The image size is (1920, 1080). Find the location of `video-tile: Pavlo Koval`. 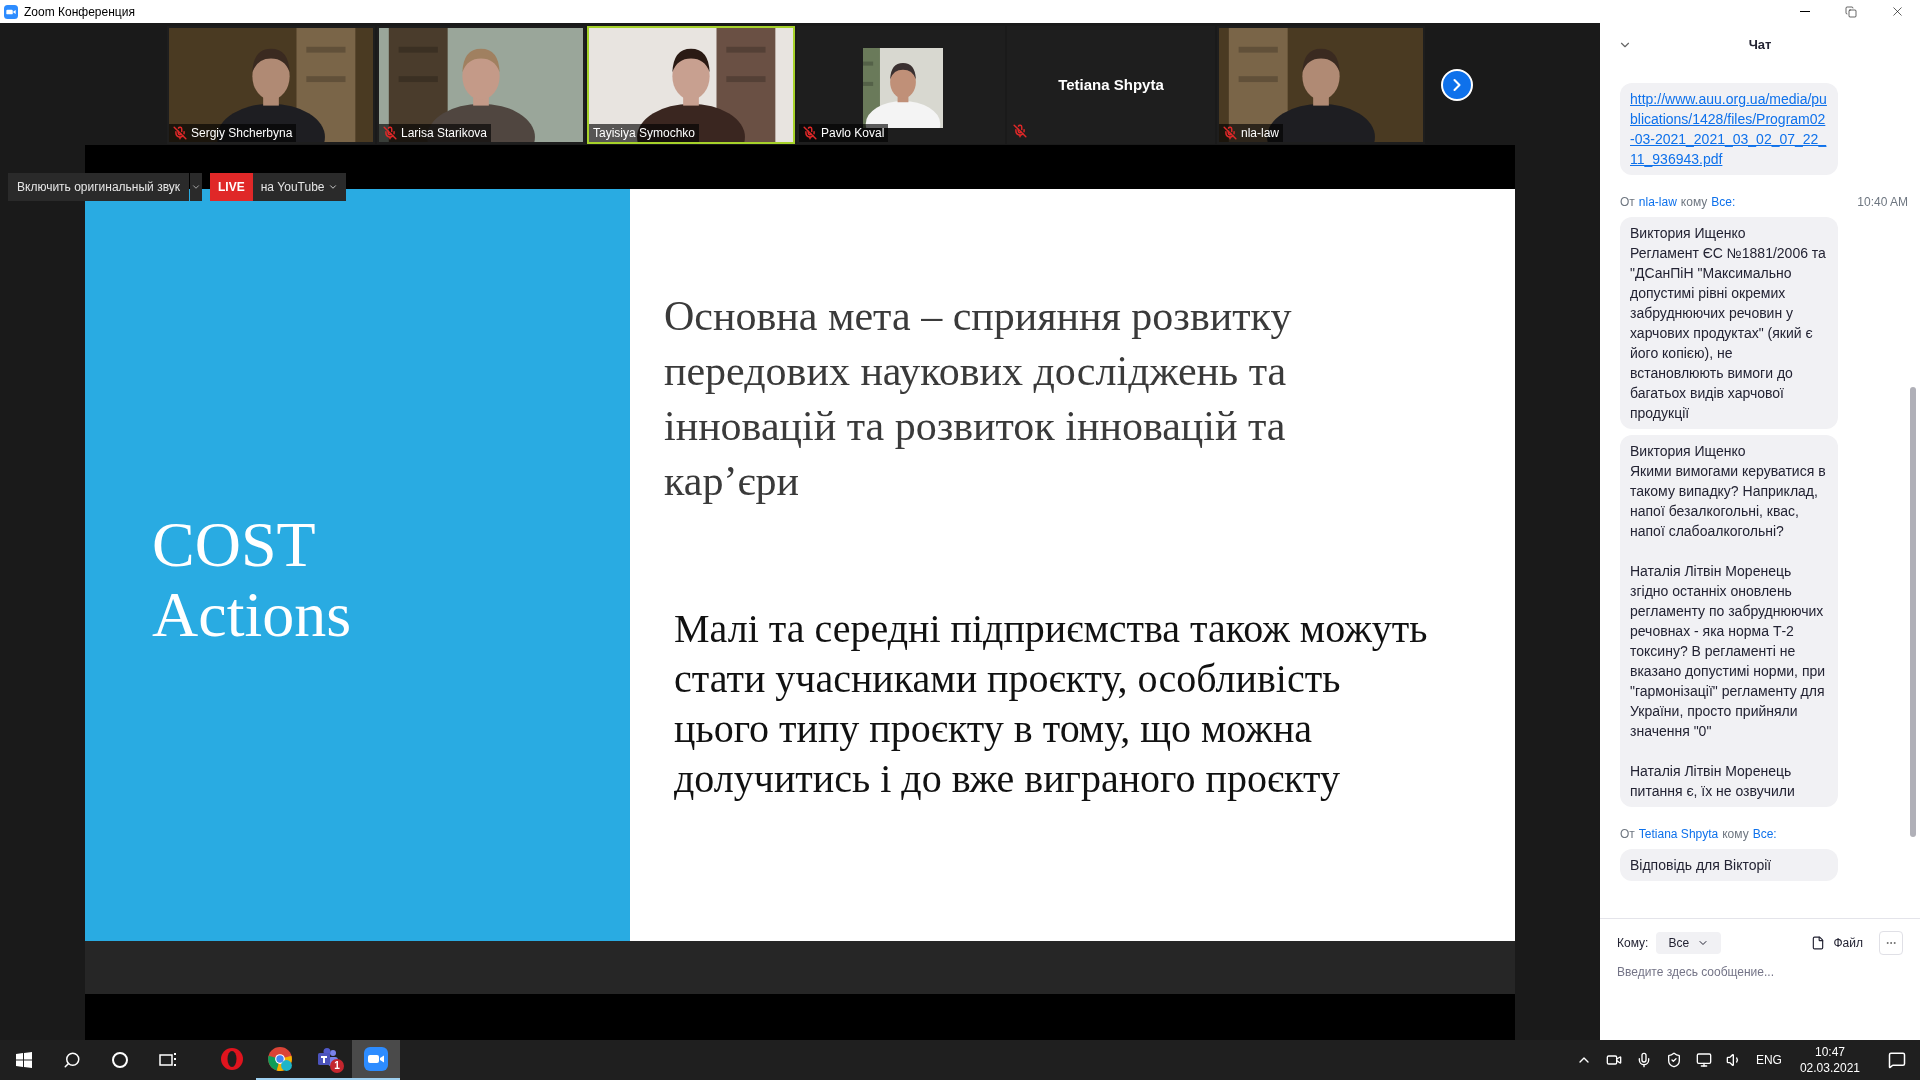

video-tile: Pavlo Koval is located at coordinates (901, 85).